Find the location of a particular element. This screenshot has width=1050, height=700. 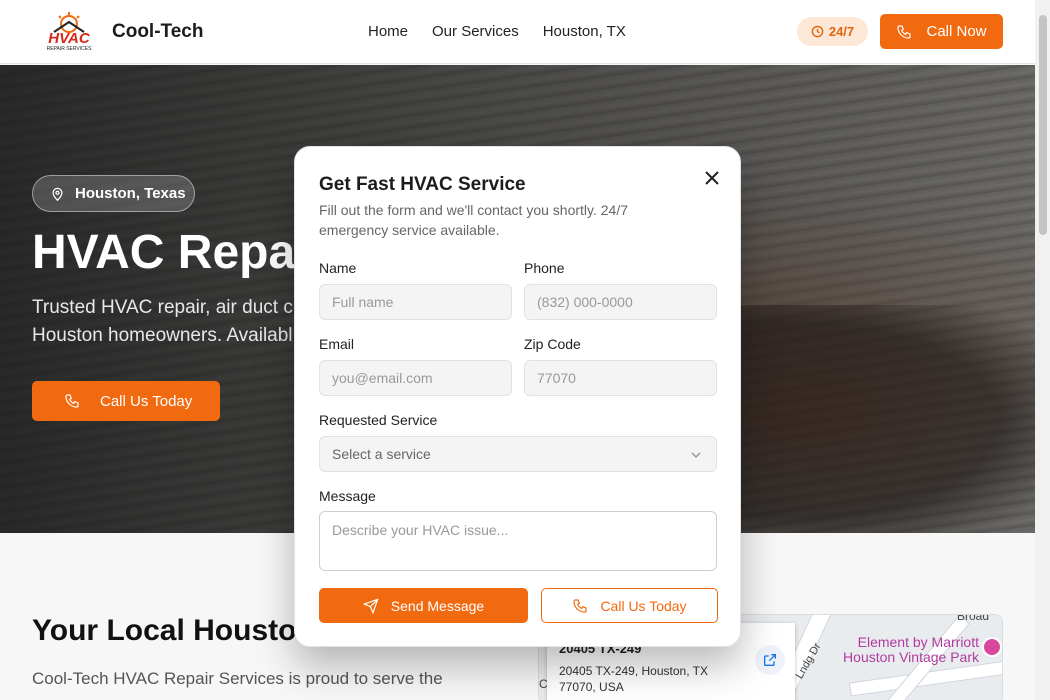

call-now-button: Call Now is located at coordinates (941, 31).